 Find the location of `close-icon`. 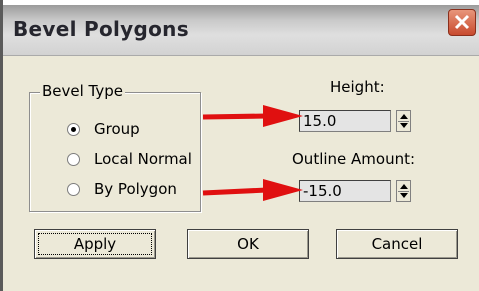

close-icon is located at coordinates (462, 22).